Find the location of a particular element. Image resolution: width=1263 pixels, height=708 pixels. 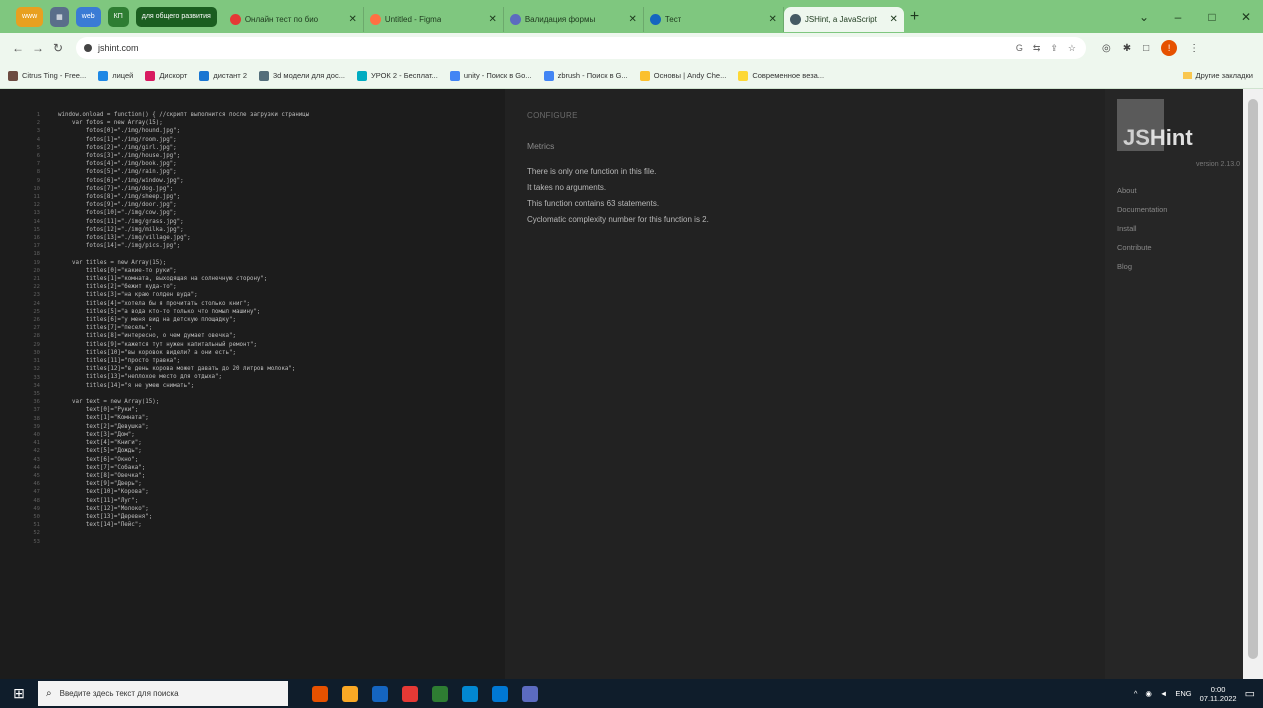

menu-icon: ⋮ is located at coordinates (1194, 48).